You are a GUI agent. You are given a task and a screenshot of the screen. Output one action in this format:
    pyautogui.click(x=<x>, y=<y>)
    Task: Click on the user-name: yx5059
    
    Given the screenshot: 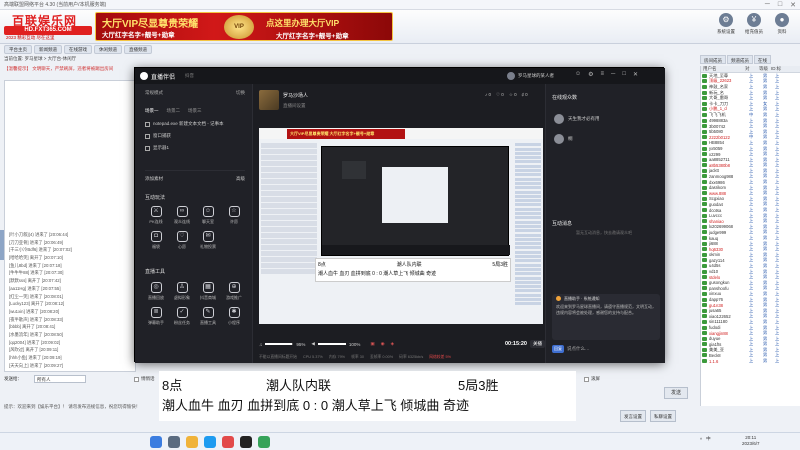 What is the action you would take?
    pyautogui.click(x=716, y=149)
    